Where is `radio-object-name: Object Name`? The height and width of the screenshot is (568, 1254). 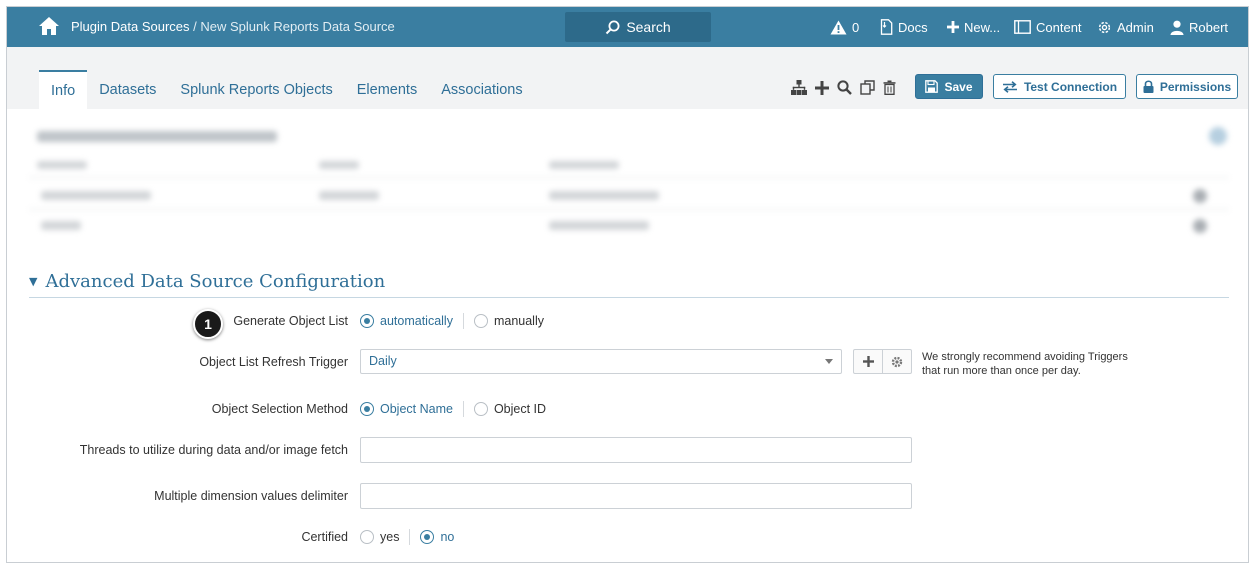
radio-object-name: Object Name is located at coordinates (406, 409).